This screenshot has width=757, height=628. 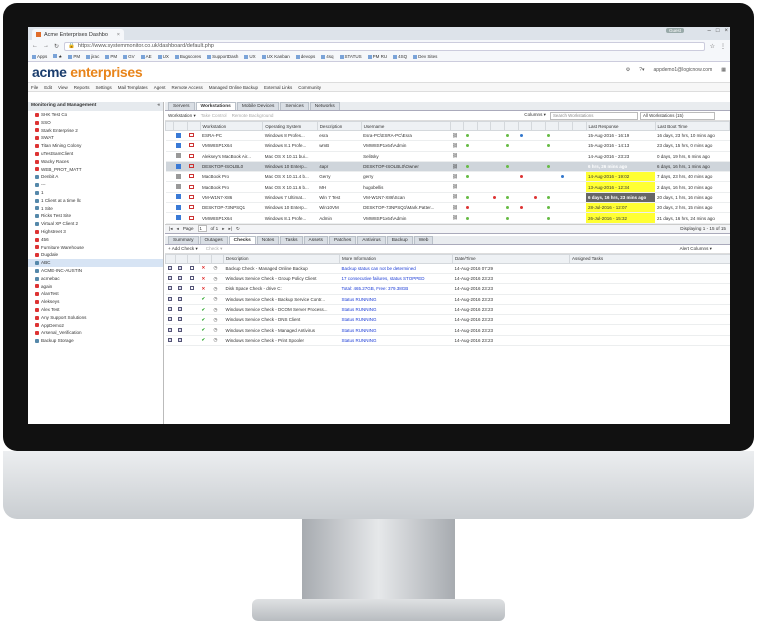 I want to click on columns-menu: Columns ▾, so click(x=535, y=115).